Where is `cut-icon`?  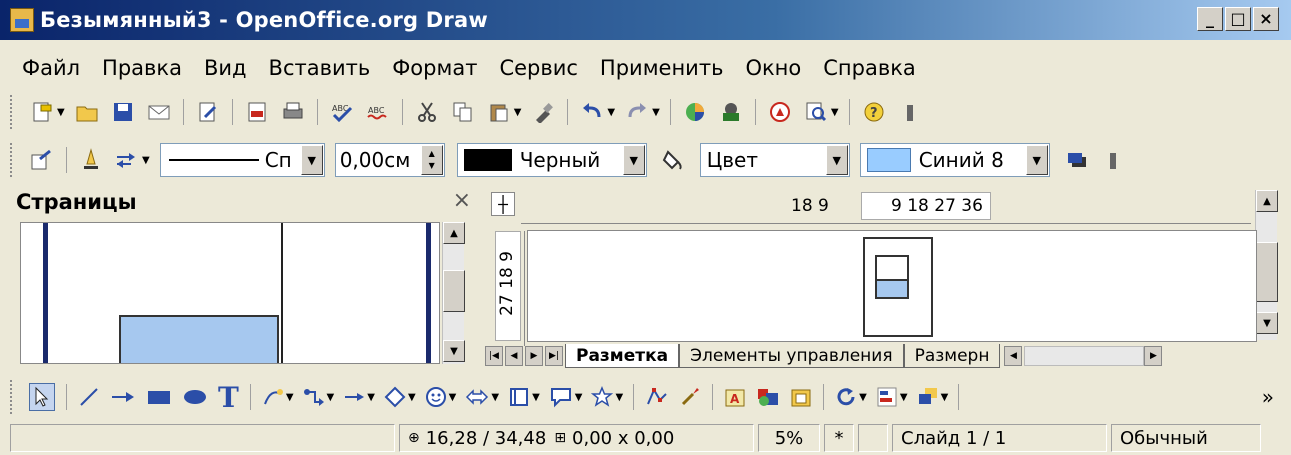
cut-icon is located at coordinates (427, 112).